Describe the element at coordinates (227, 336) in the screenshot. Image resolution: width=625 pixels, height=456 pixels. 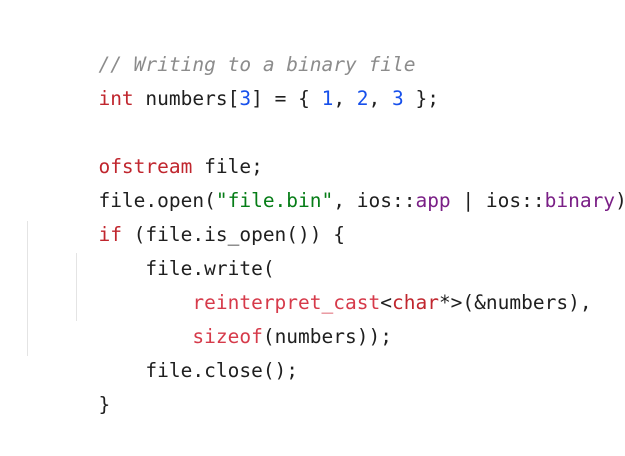
I see `function-token: sizeof` at that location.